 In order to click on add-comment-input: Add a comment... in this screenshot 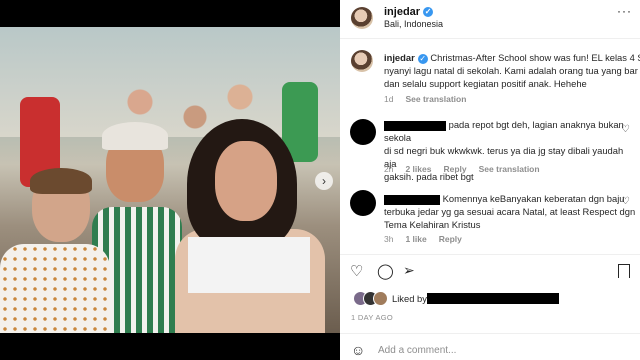, I will do `click(417, 350)`.